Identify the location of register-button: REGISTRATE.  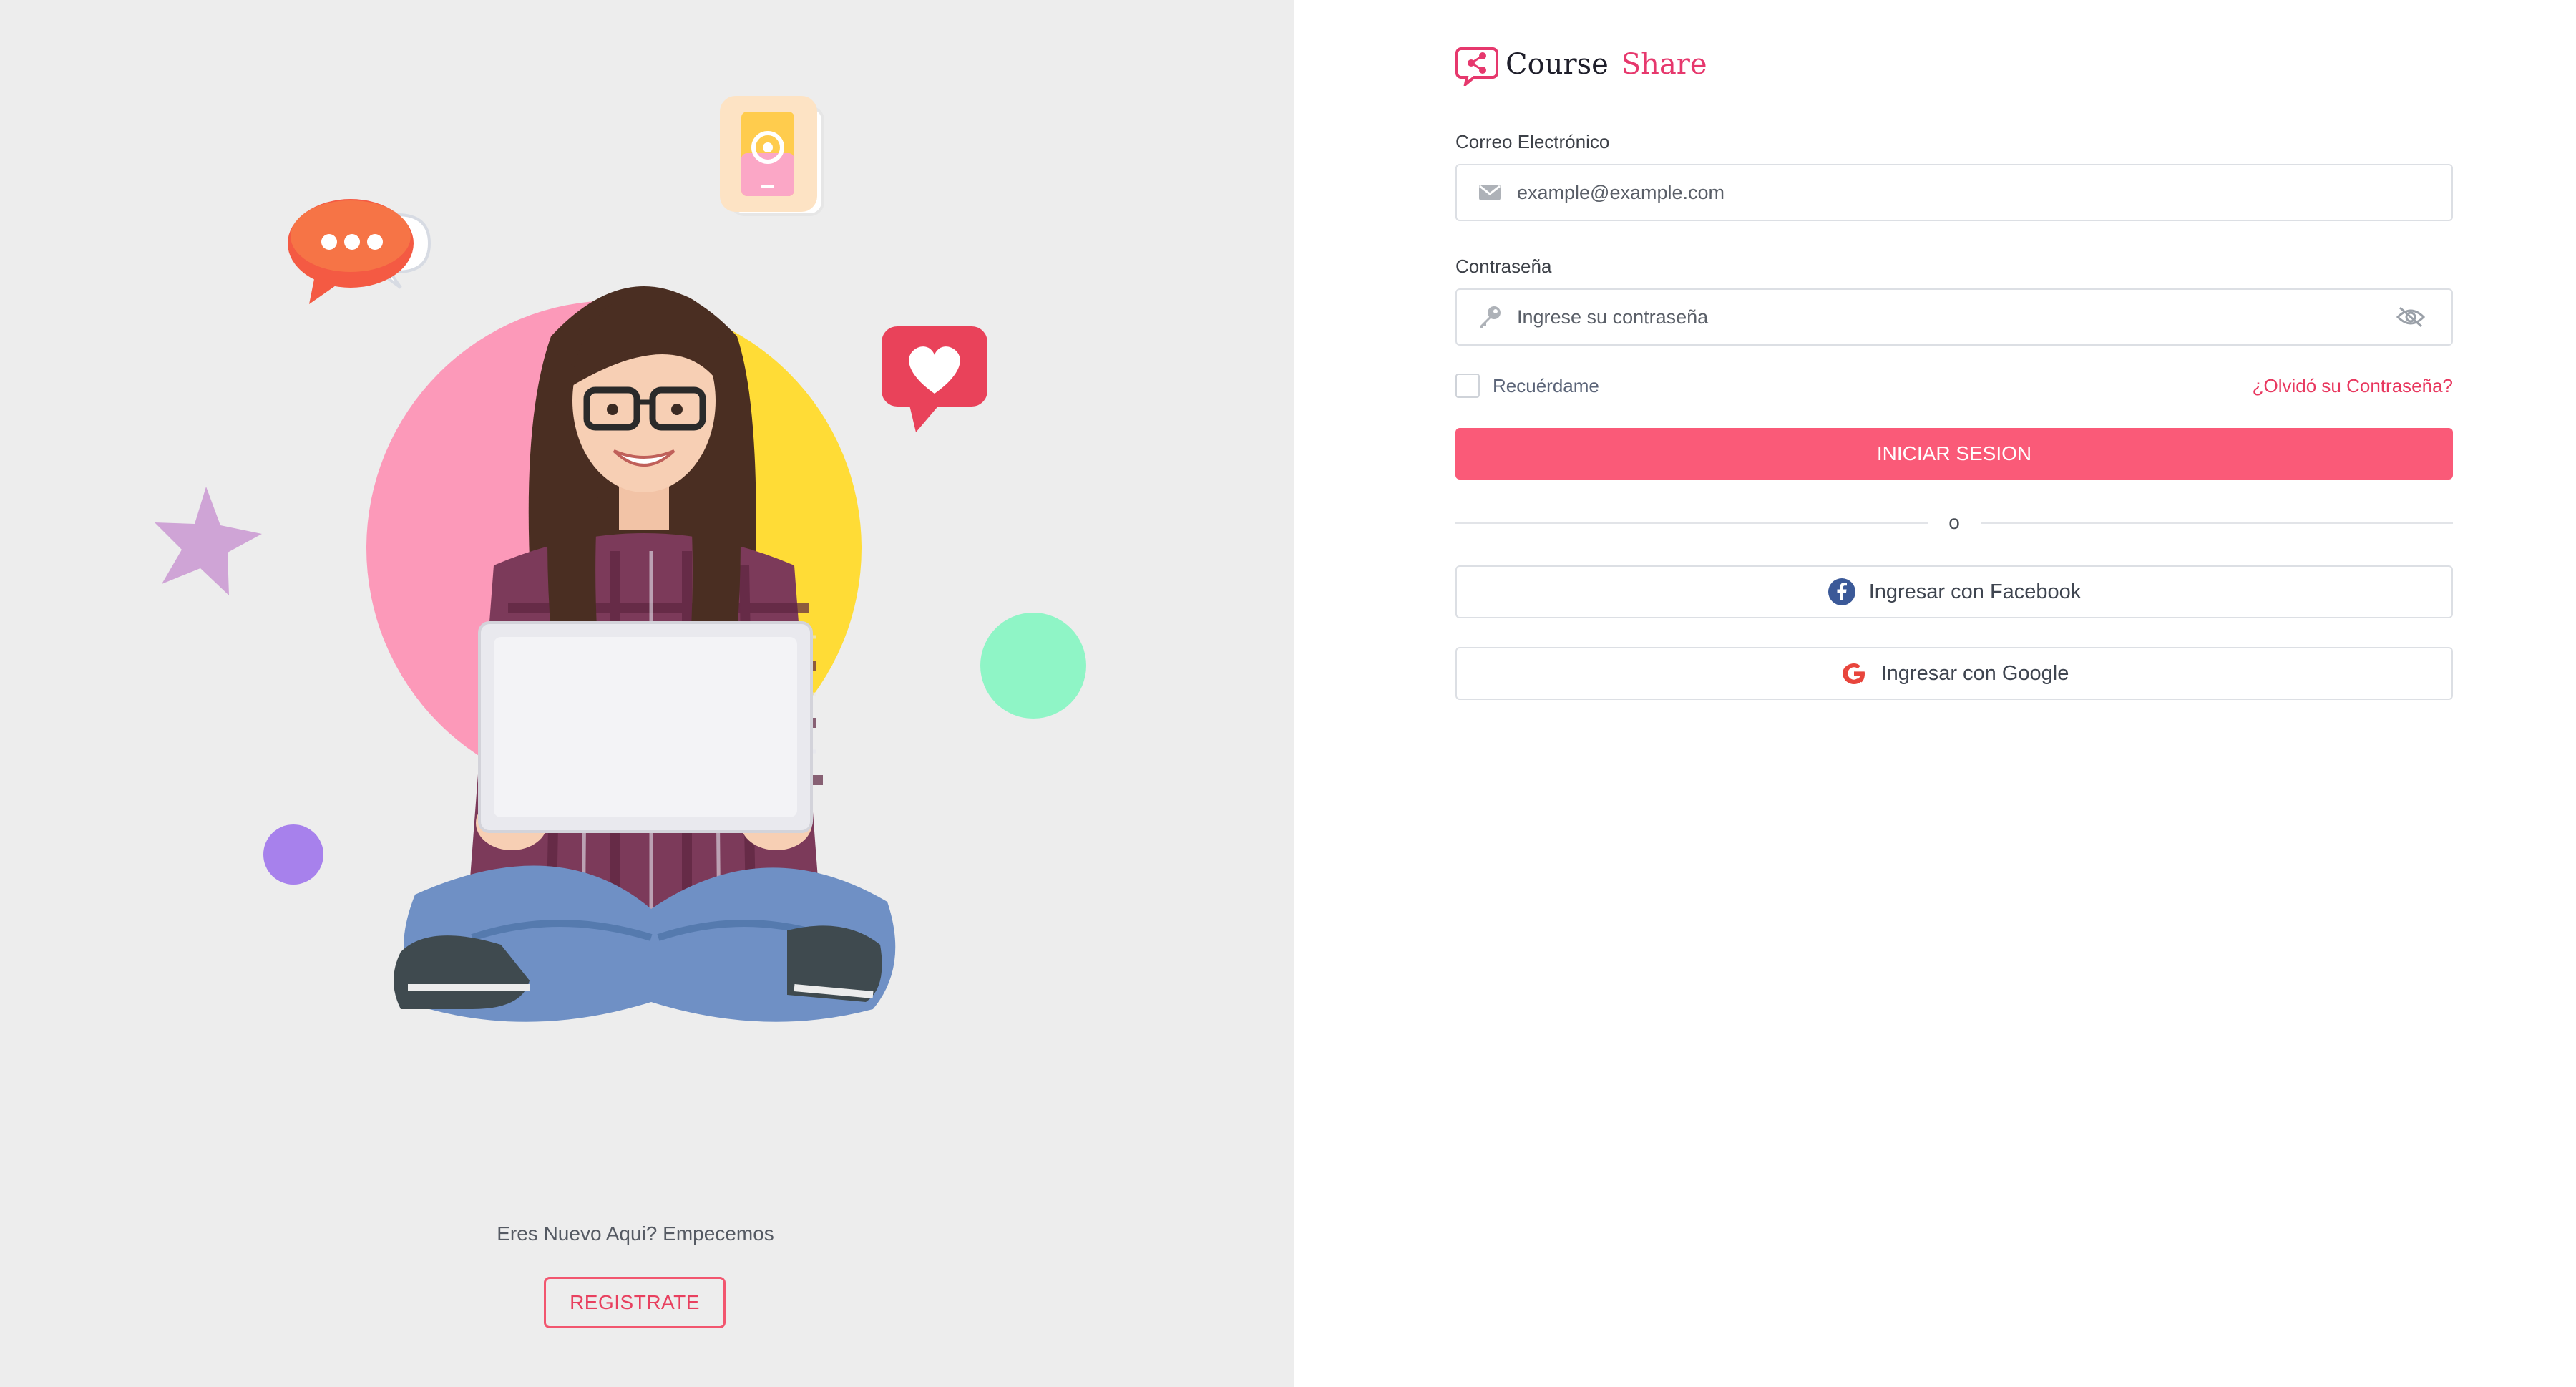
(635, 1302).